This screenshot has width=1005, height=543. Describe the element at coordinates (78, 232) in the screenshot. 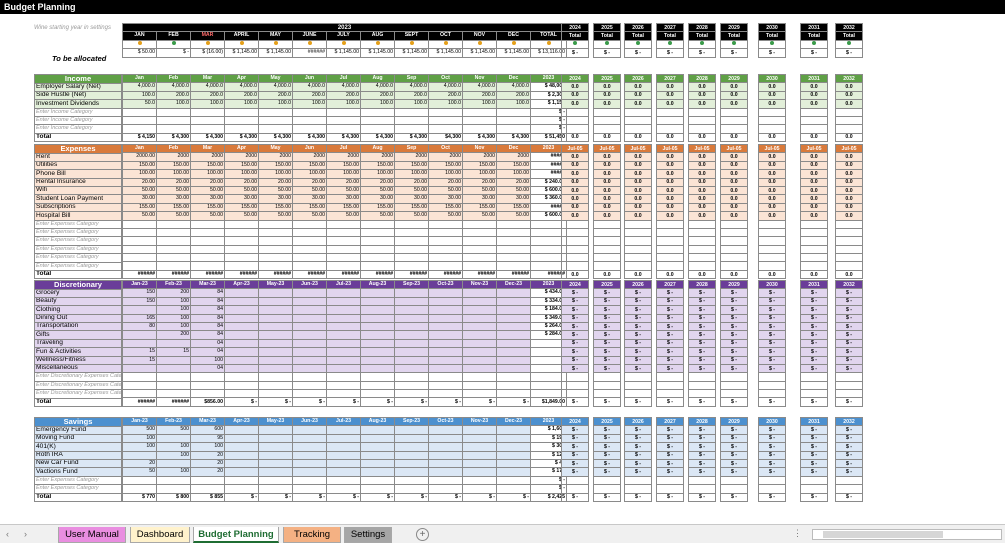

I see `expenses-row-label: Enter Expenses Category` at that location.